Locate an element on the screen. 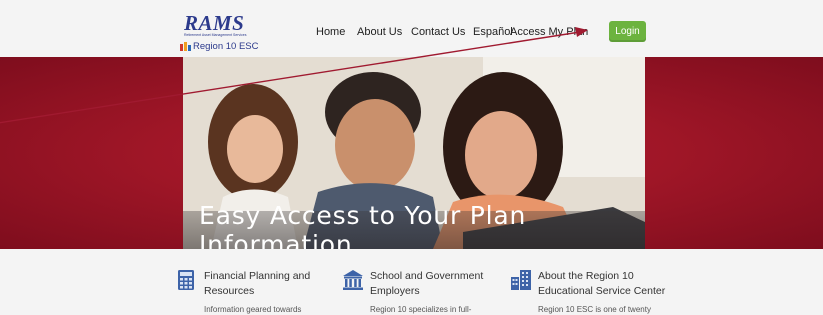  login-button: Login is located at coordinates (627, 31).